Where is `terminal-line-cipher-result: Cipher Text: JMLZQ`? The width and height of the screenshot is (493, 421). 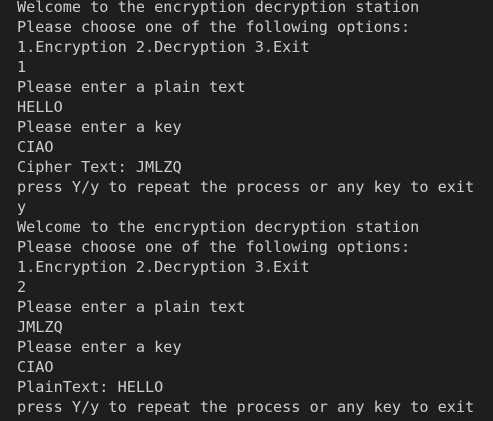
terminal-line-cipher-result: Cipher Text: JMLZQ is located at coordinates (99, 167).